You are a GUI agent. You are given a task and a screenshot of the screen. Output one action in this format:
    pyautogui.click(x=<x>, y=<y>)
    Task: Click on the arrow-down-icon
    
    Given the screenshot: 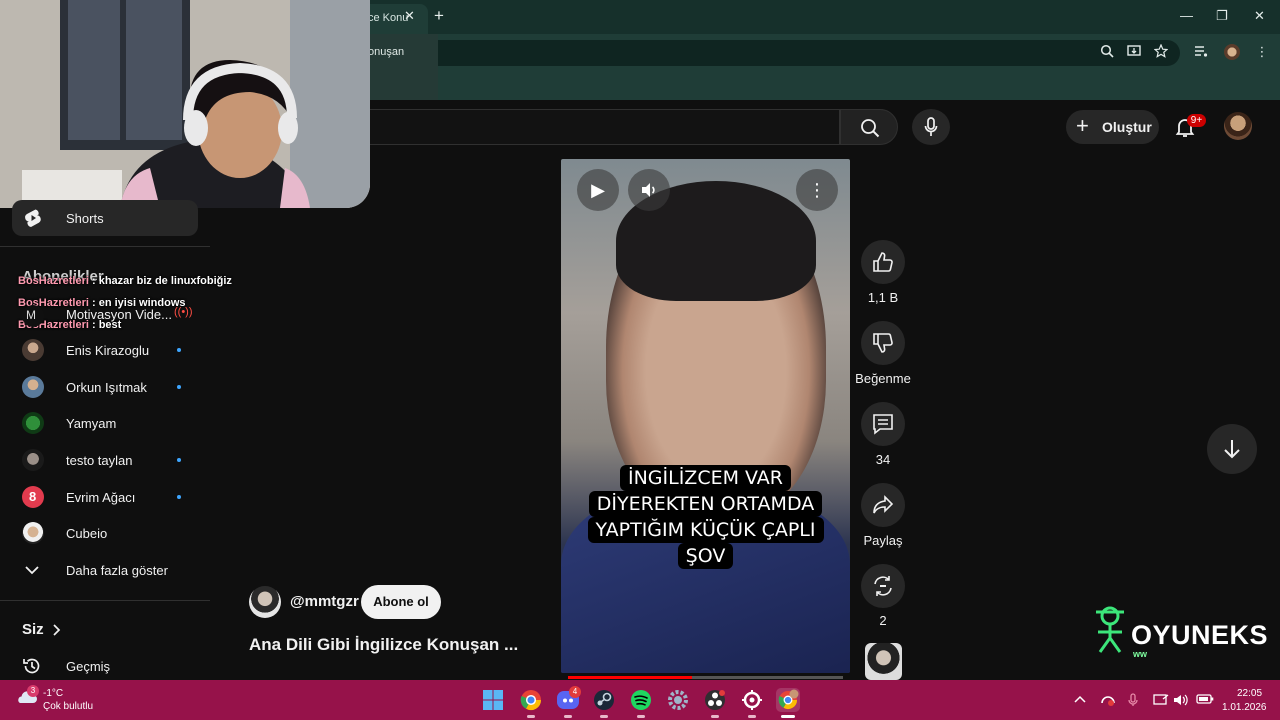 What is the action you would take?
    pyautogui.click(x=1232, y=449)
    